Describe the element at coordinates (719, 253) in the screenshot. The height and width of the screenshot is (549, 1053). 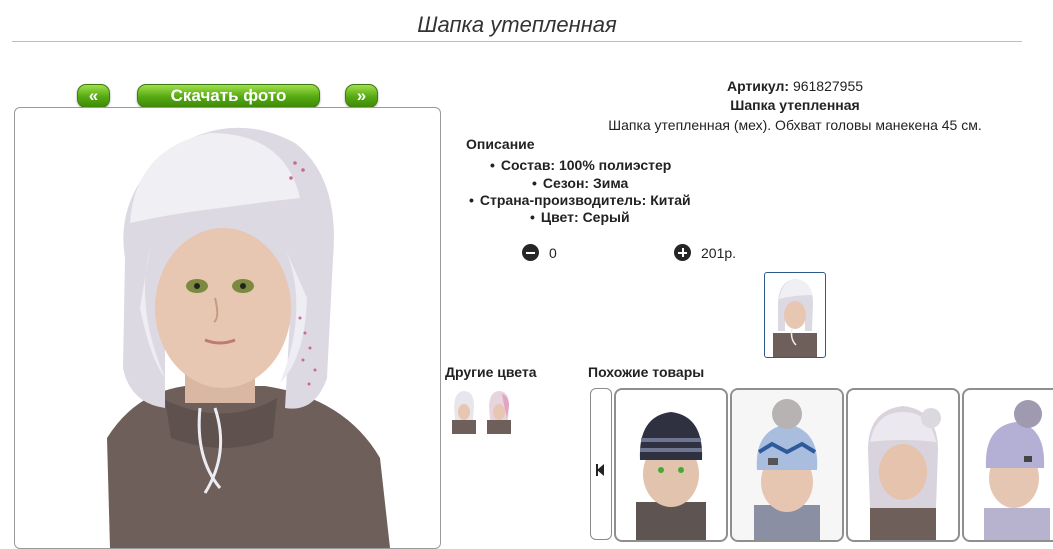
I see `price: 201р.` at that location.